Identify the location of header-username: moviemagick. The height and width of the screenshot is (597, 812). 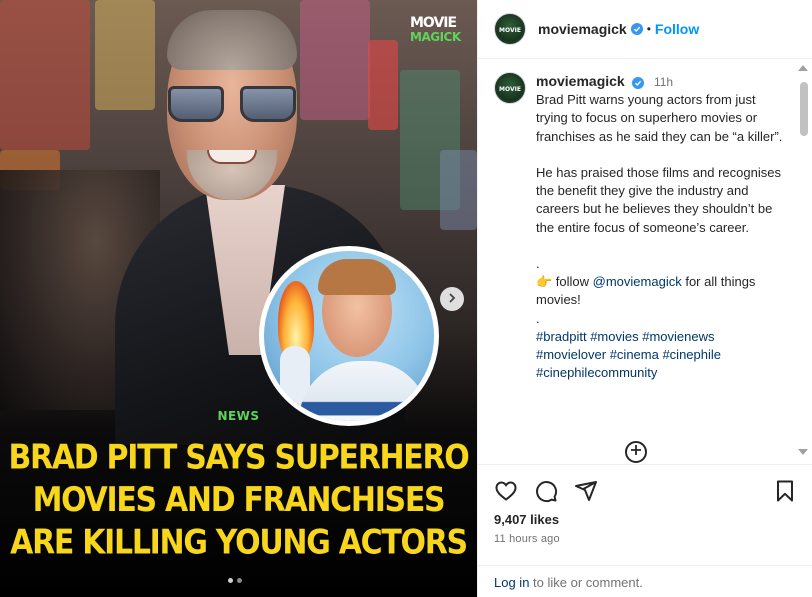
(582, 29).